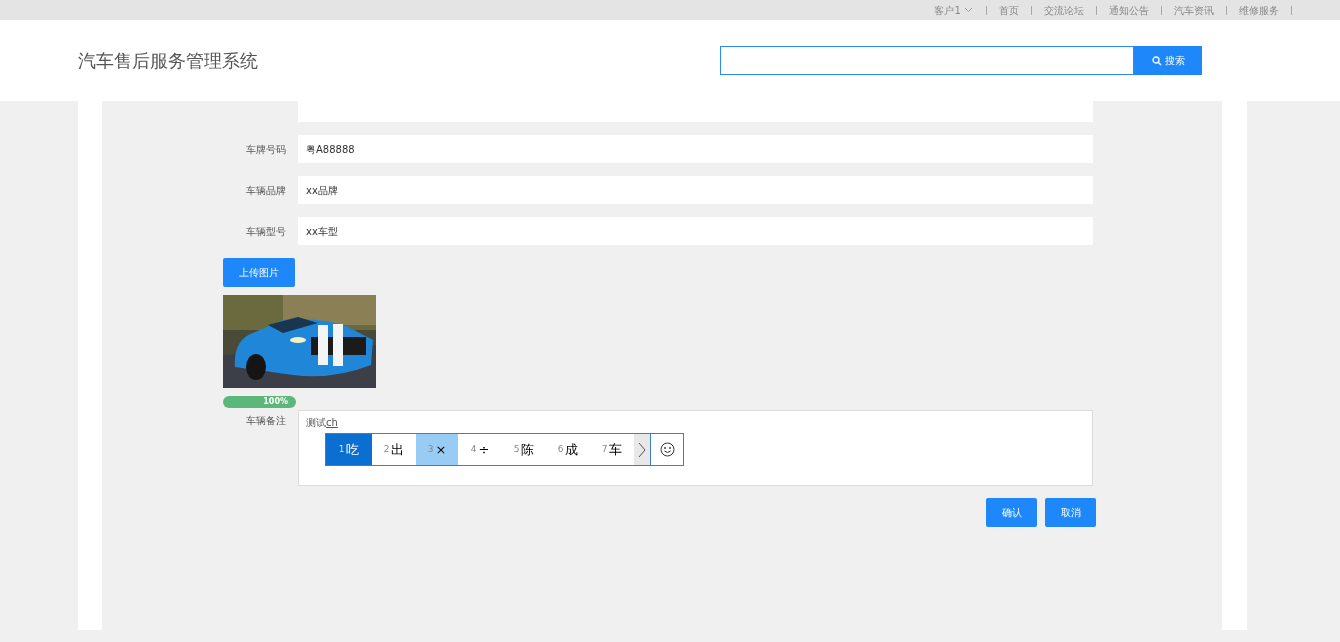 The height and width of the screenshot is (642, 1340). I want to click on text-field: xx品牌, so click(695, 190).